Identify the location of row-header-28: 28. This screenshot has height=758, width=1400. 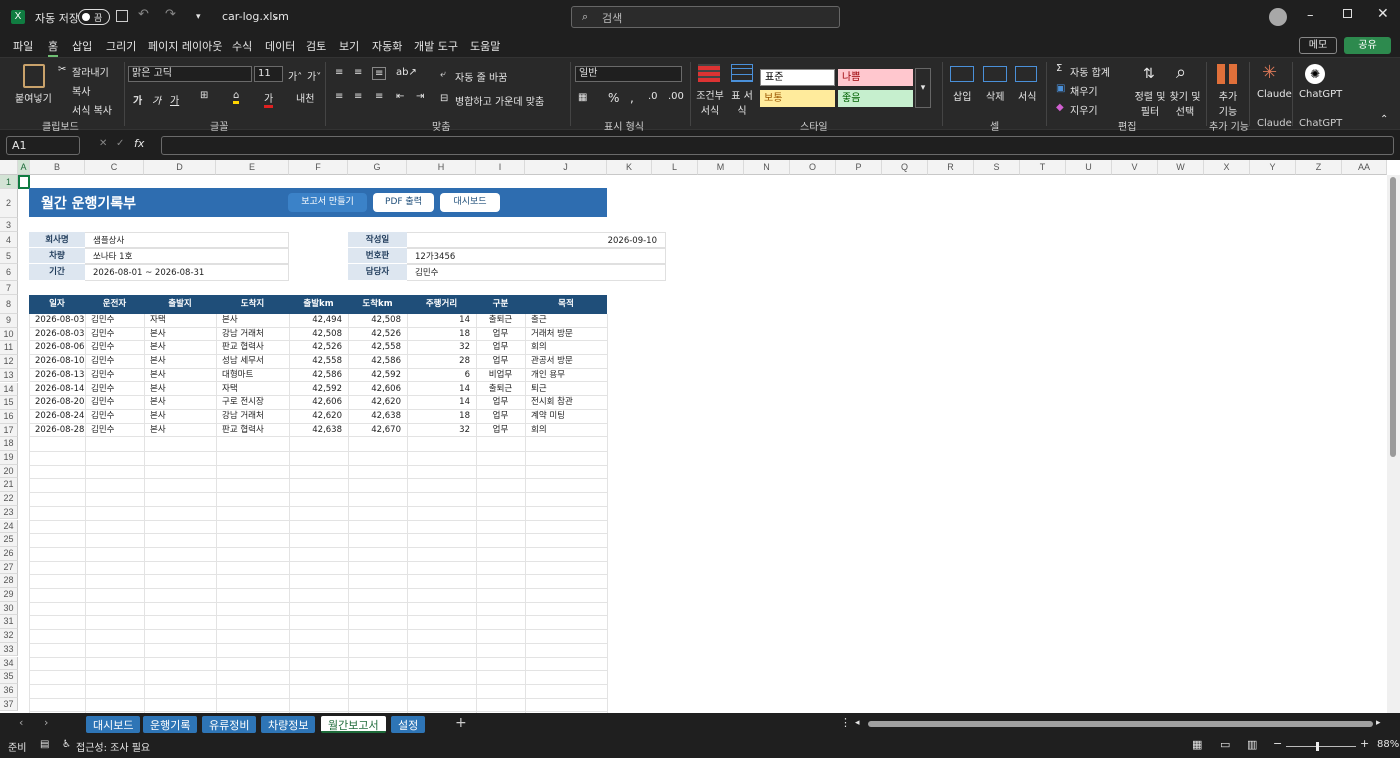
(9, 581).